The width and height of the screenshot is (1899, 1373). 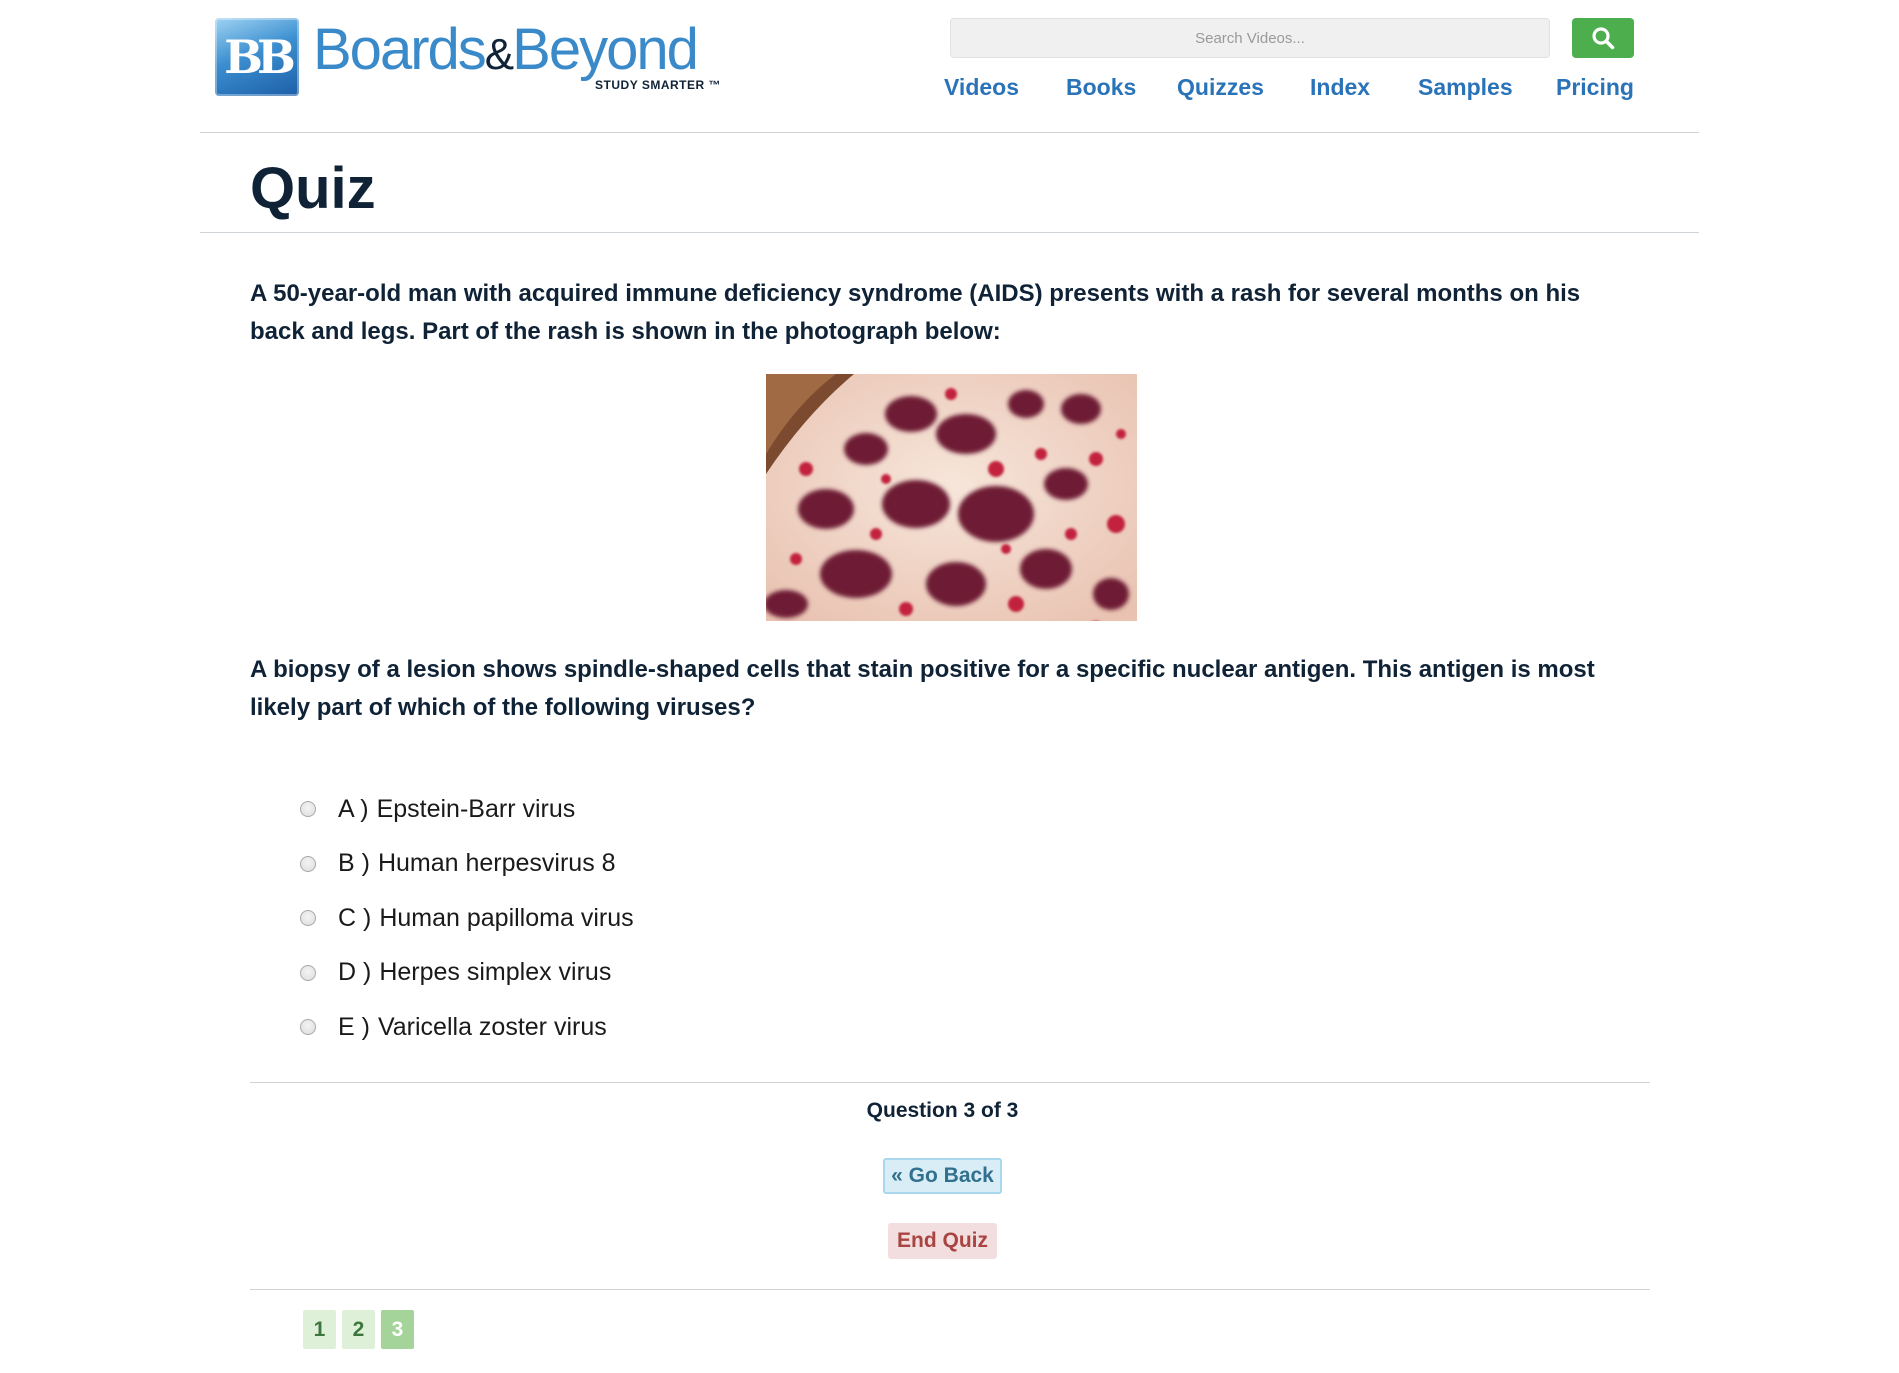 What do you see at coordinates (506, 917) in the screenshot?
I see `option-text: Human papilloma virus` at bounding box center [506, 917].